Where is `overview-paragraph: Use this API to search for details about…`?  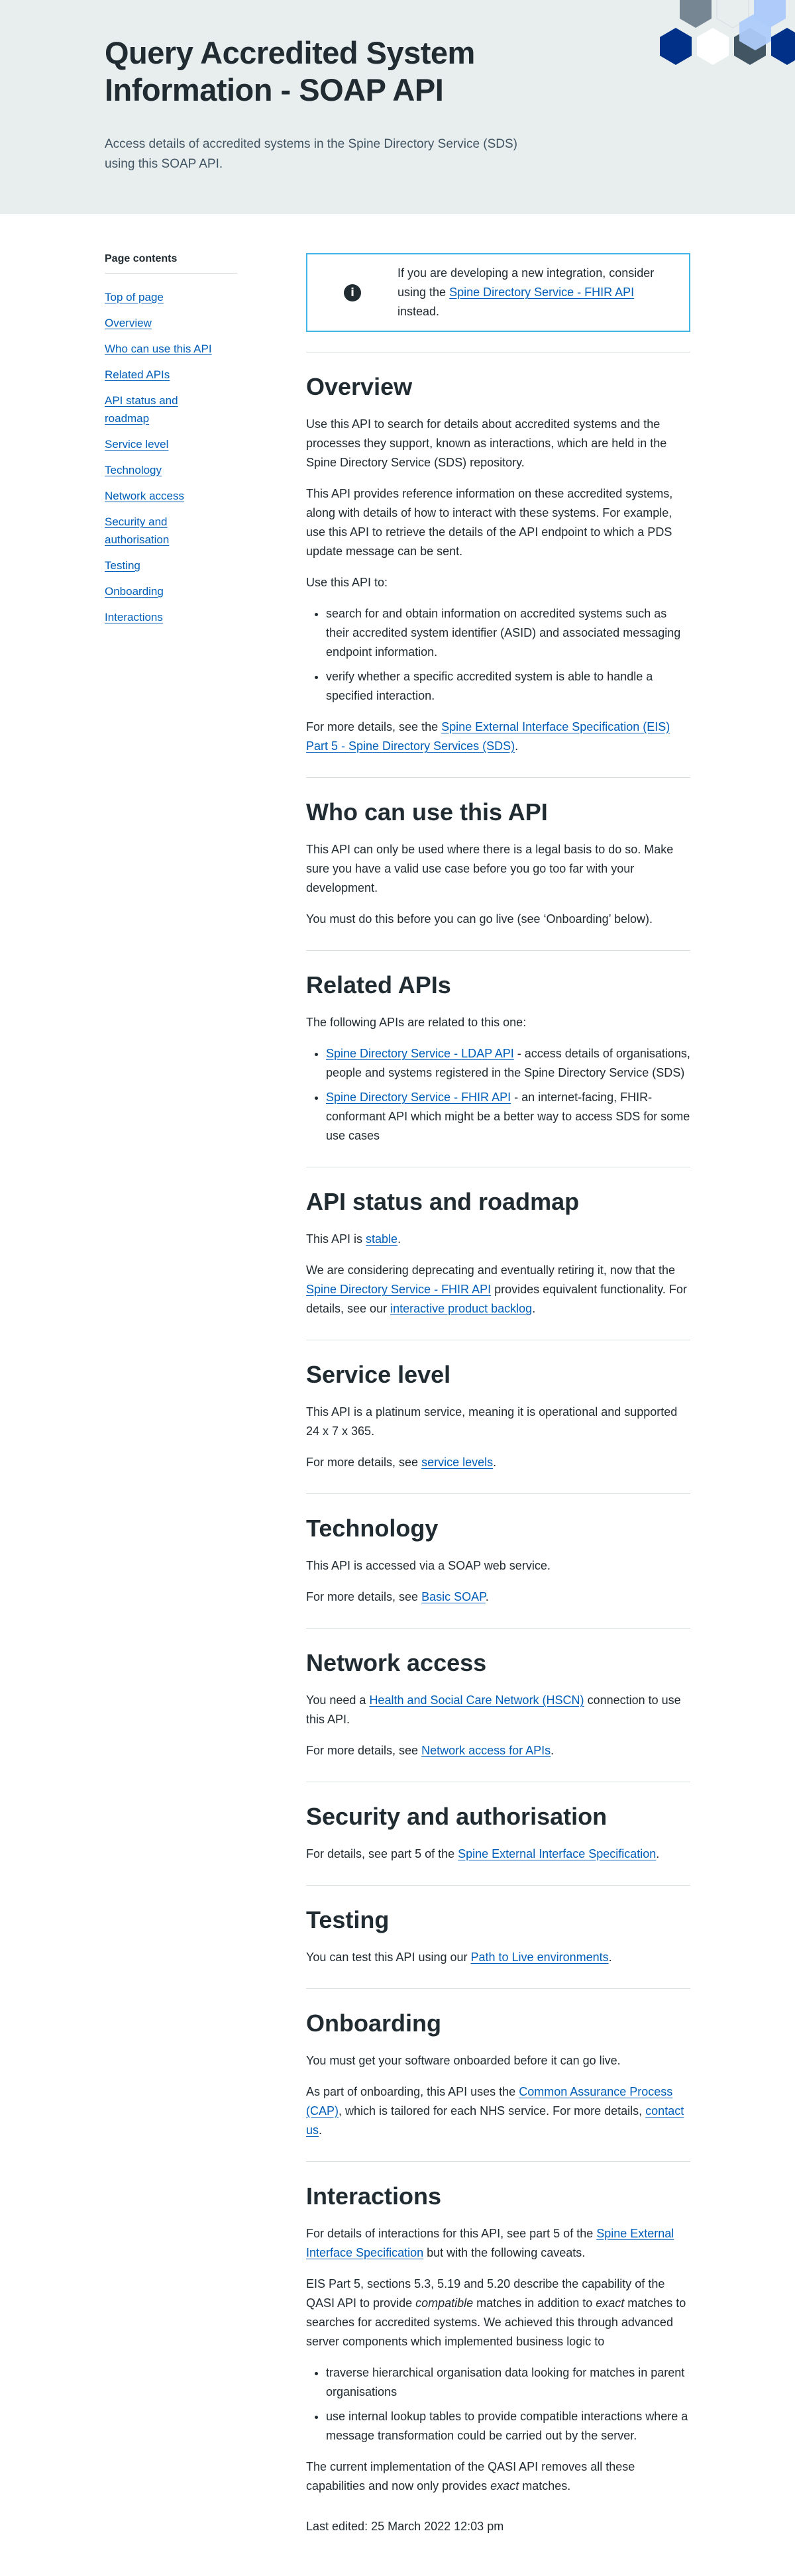
overview-paragraph: Use this API to search for details about… is located at coordinates (486, 443).